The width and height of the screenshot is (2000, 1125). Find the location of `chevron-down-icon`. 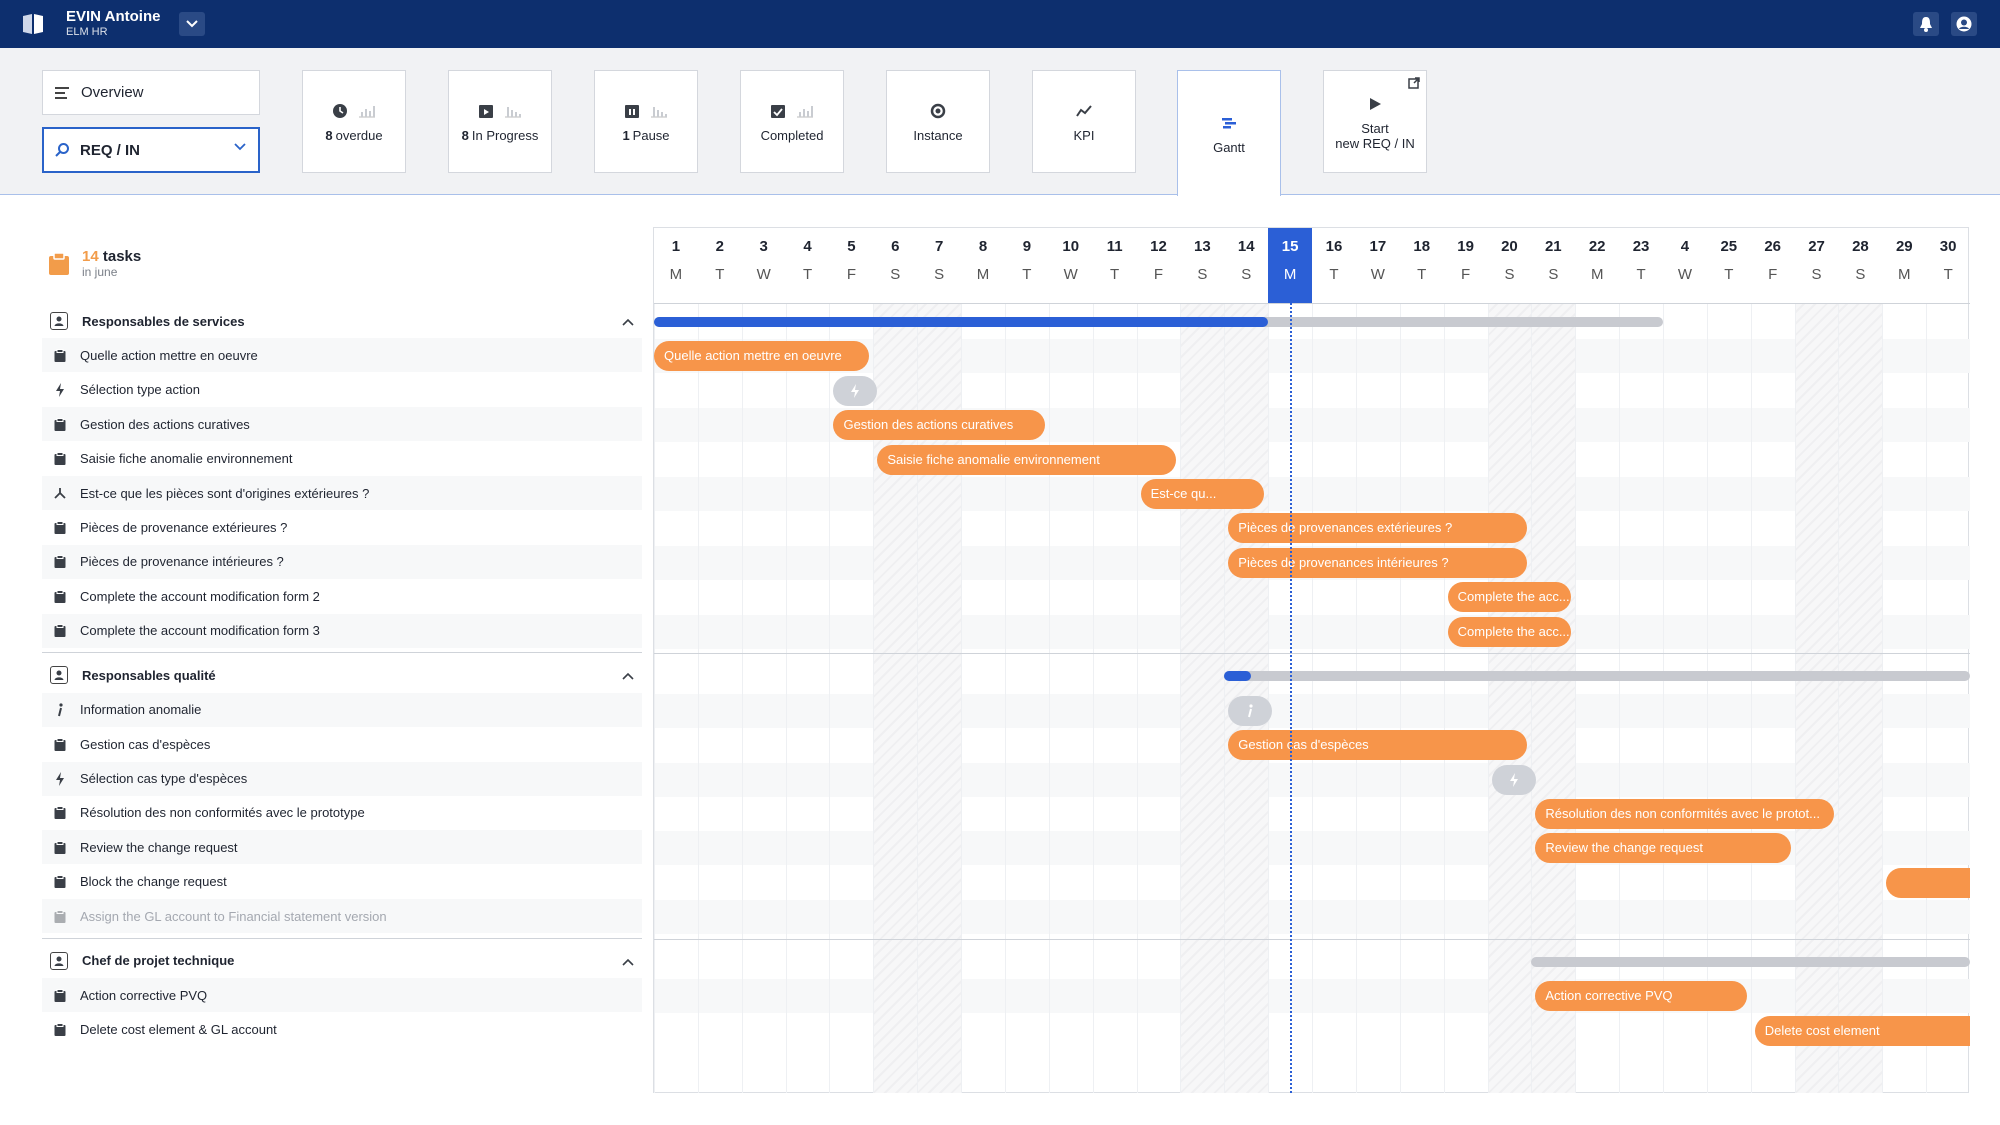

chevron-down-icon is located at coordinates (192, 24).